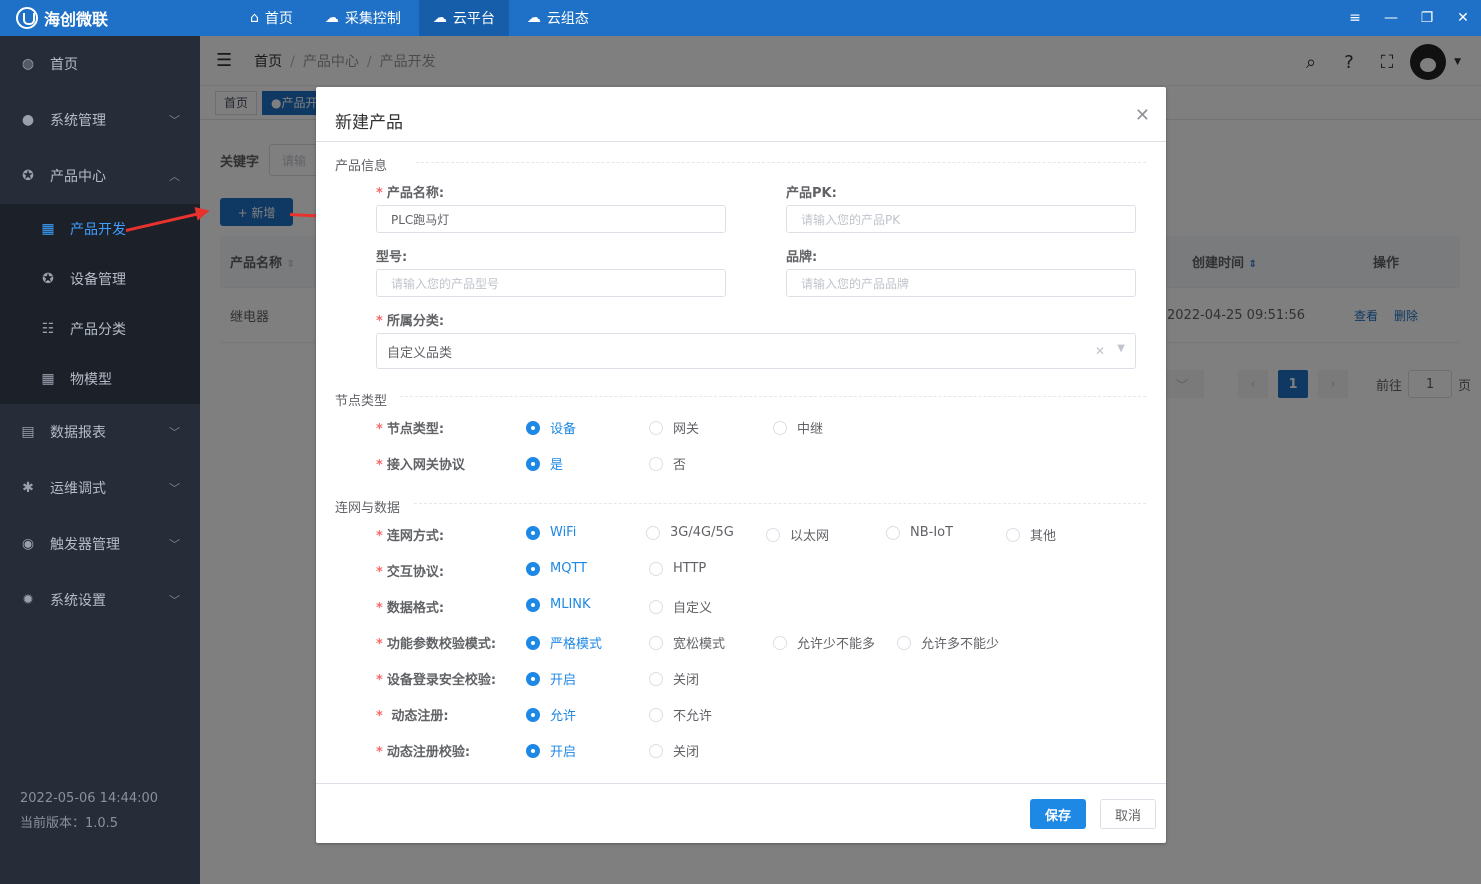  What do you see at coordinates (28, 432) in the screenshot?
I see `report-icon: ▤` at bounding box center [28, 432].